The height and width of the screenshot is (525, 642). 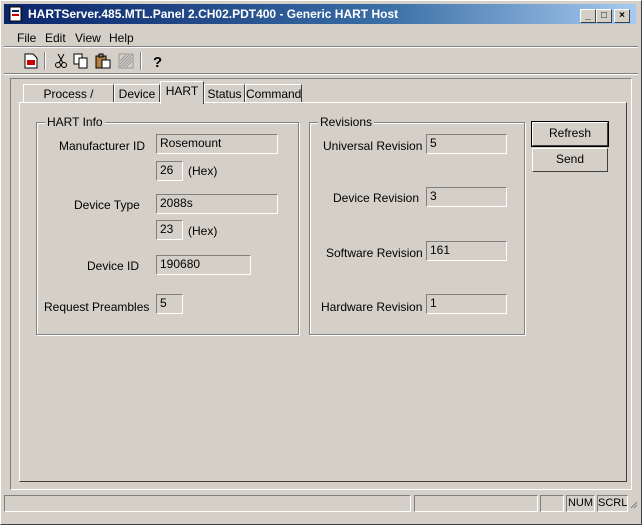 What do you see at coordinates (203, 171) in the screenshot?
I see `manufacturer-hex-label: (Hex)` at bounding box center [203, 171].